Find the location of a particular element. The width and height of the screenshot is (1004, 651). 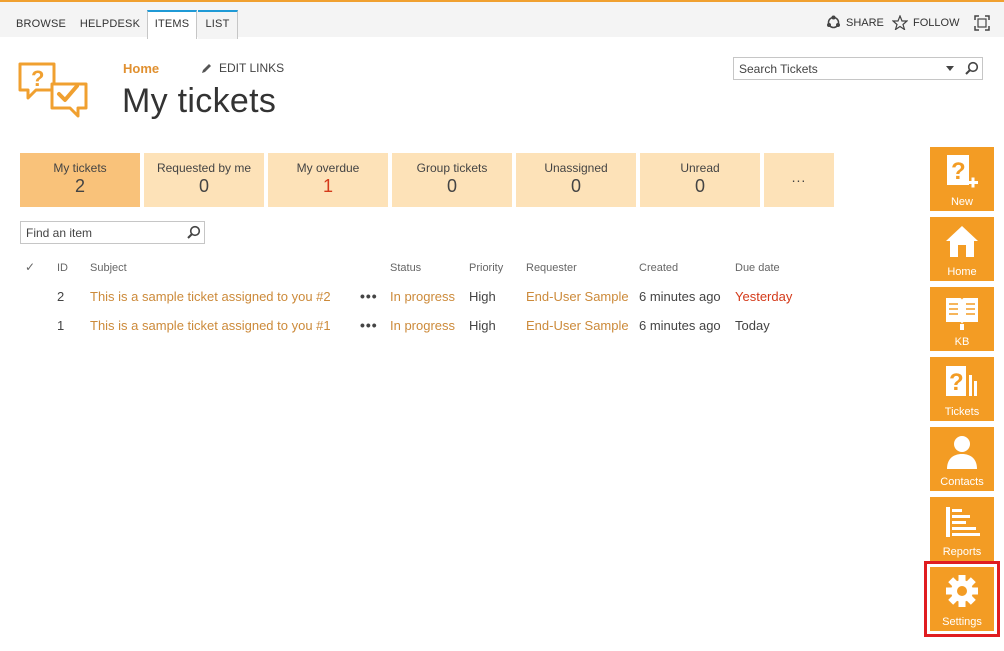

focus-on-content-icon is located at coordinates (982, 23).